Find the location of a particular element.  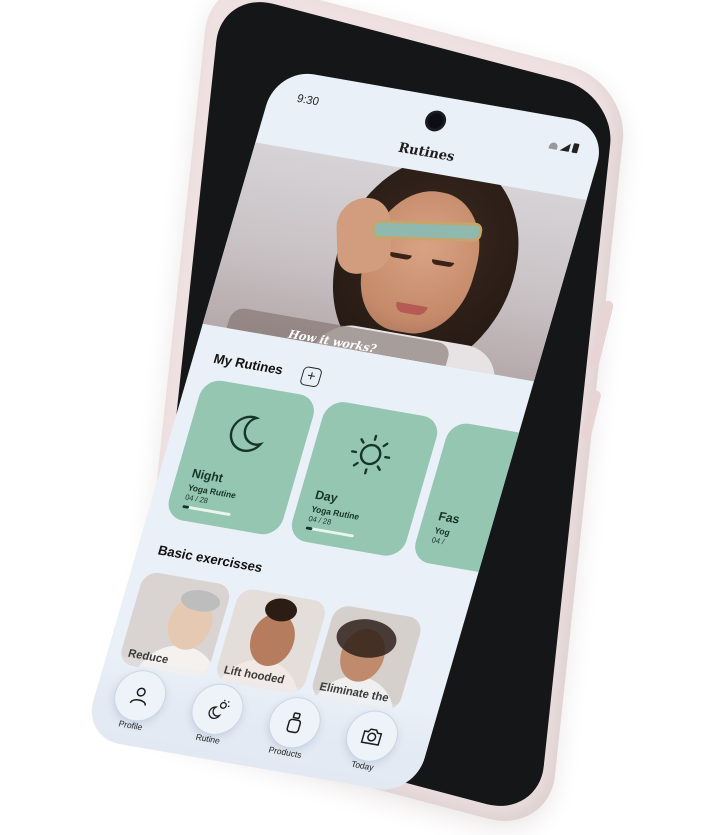

camera-icon is located at coordinates (372, 736).